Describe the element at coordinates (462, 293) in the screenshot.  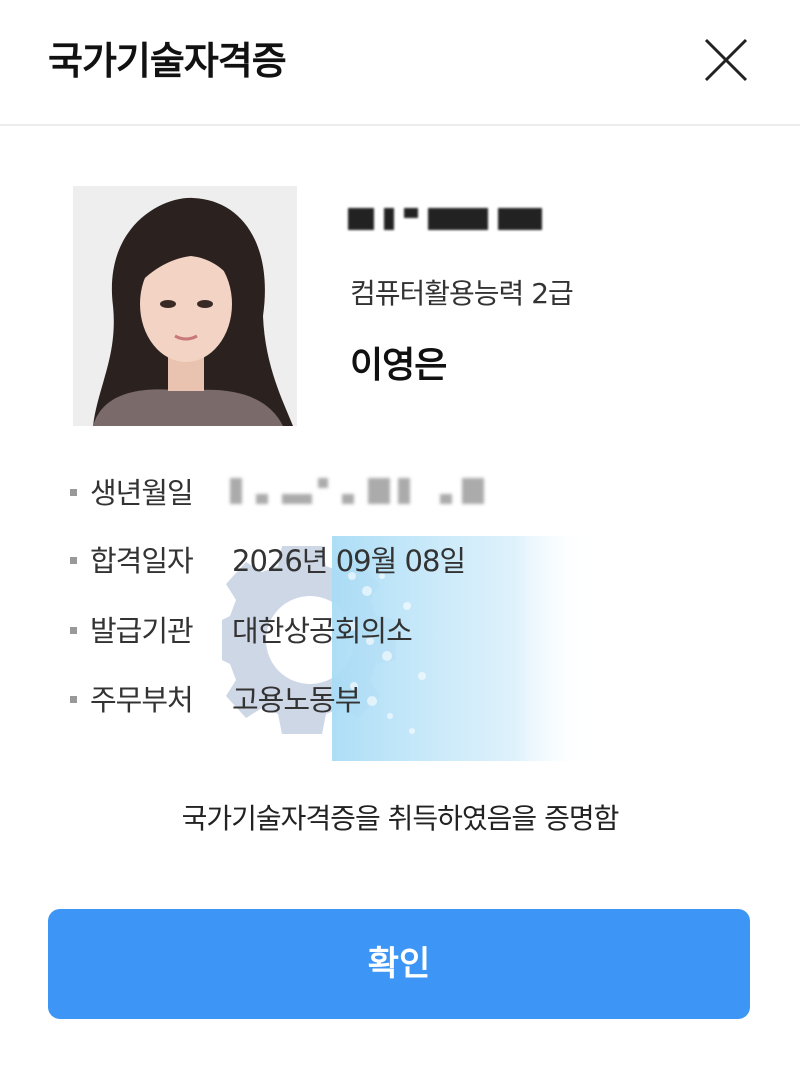
I see `certificate-name: 컴퓨터활용능력 2급` at that location.